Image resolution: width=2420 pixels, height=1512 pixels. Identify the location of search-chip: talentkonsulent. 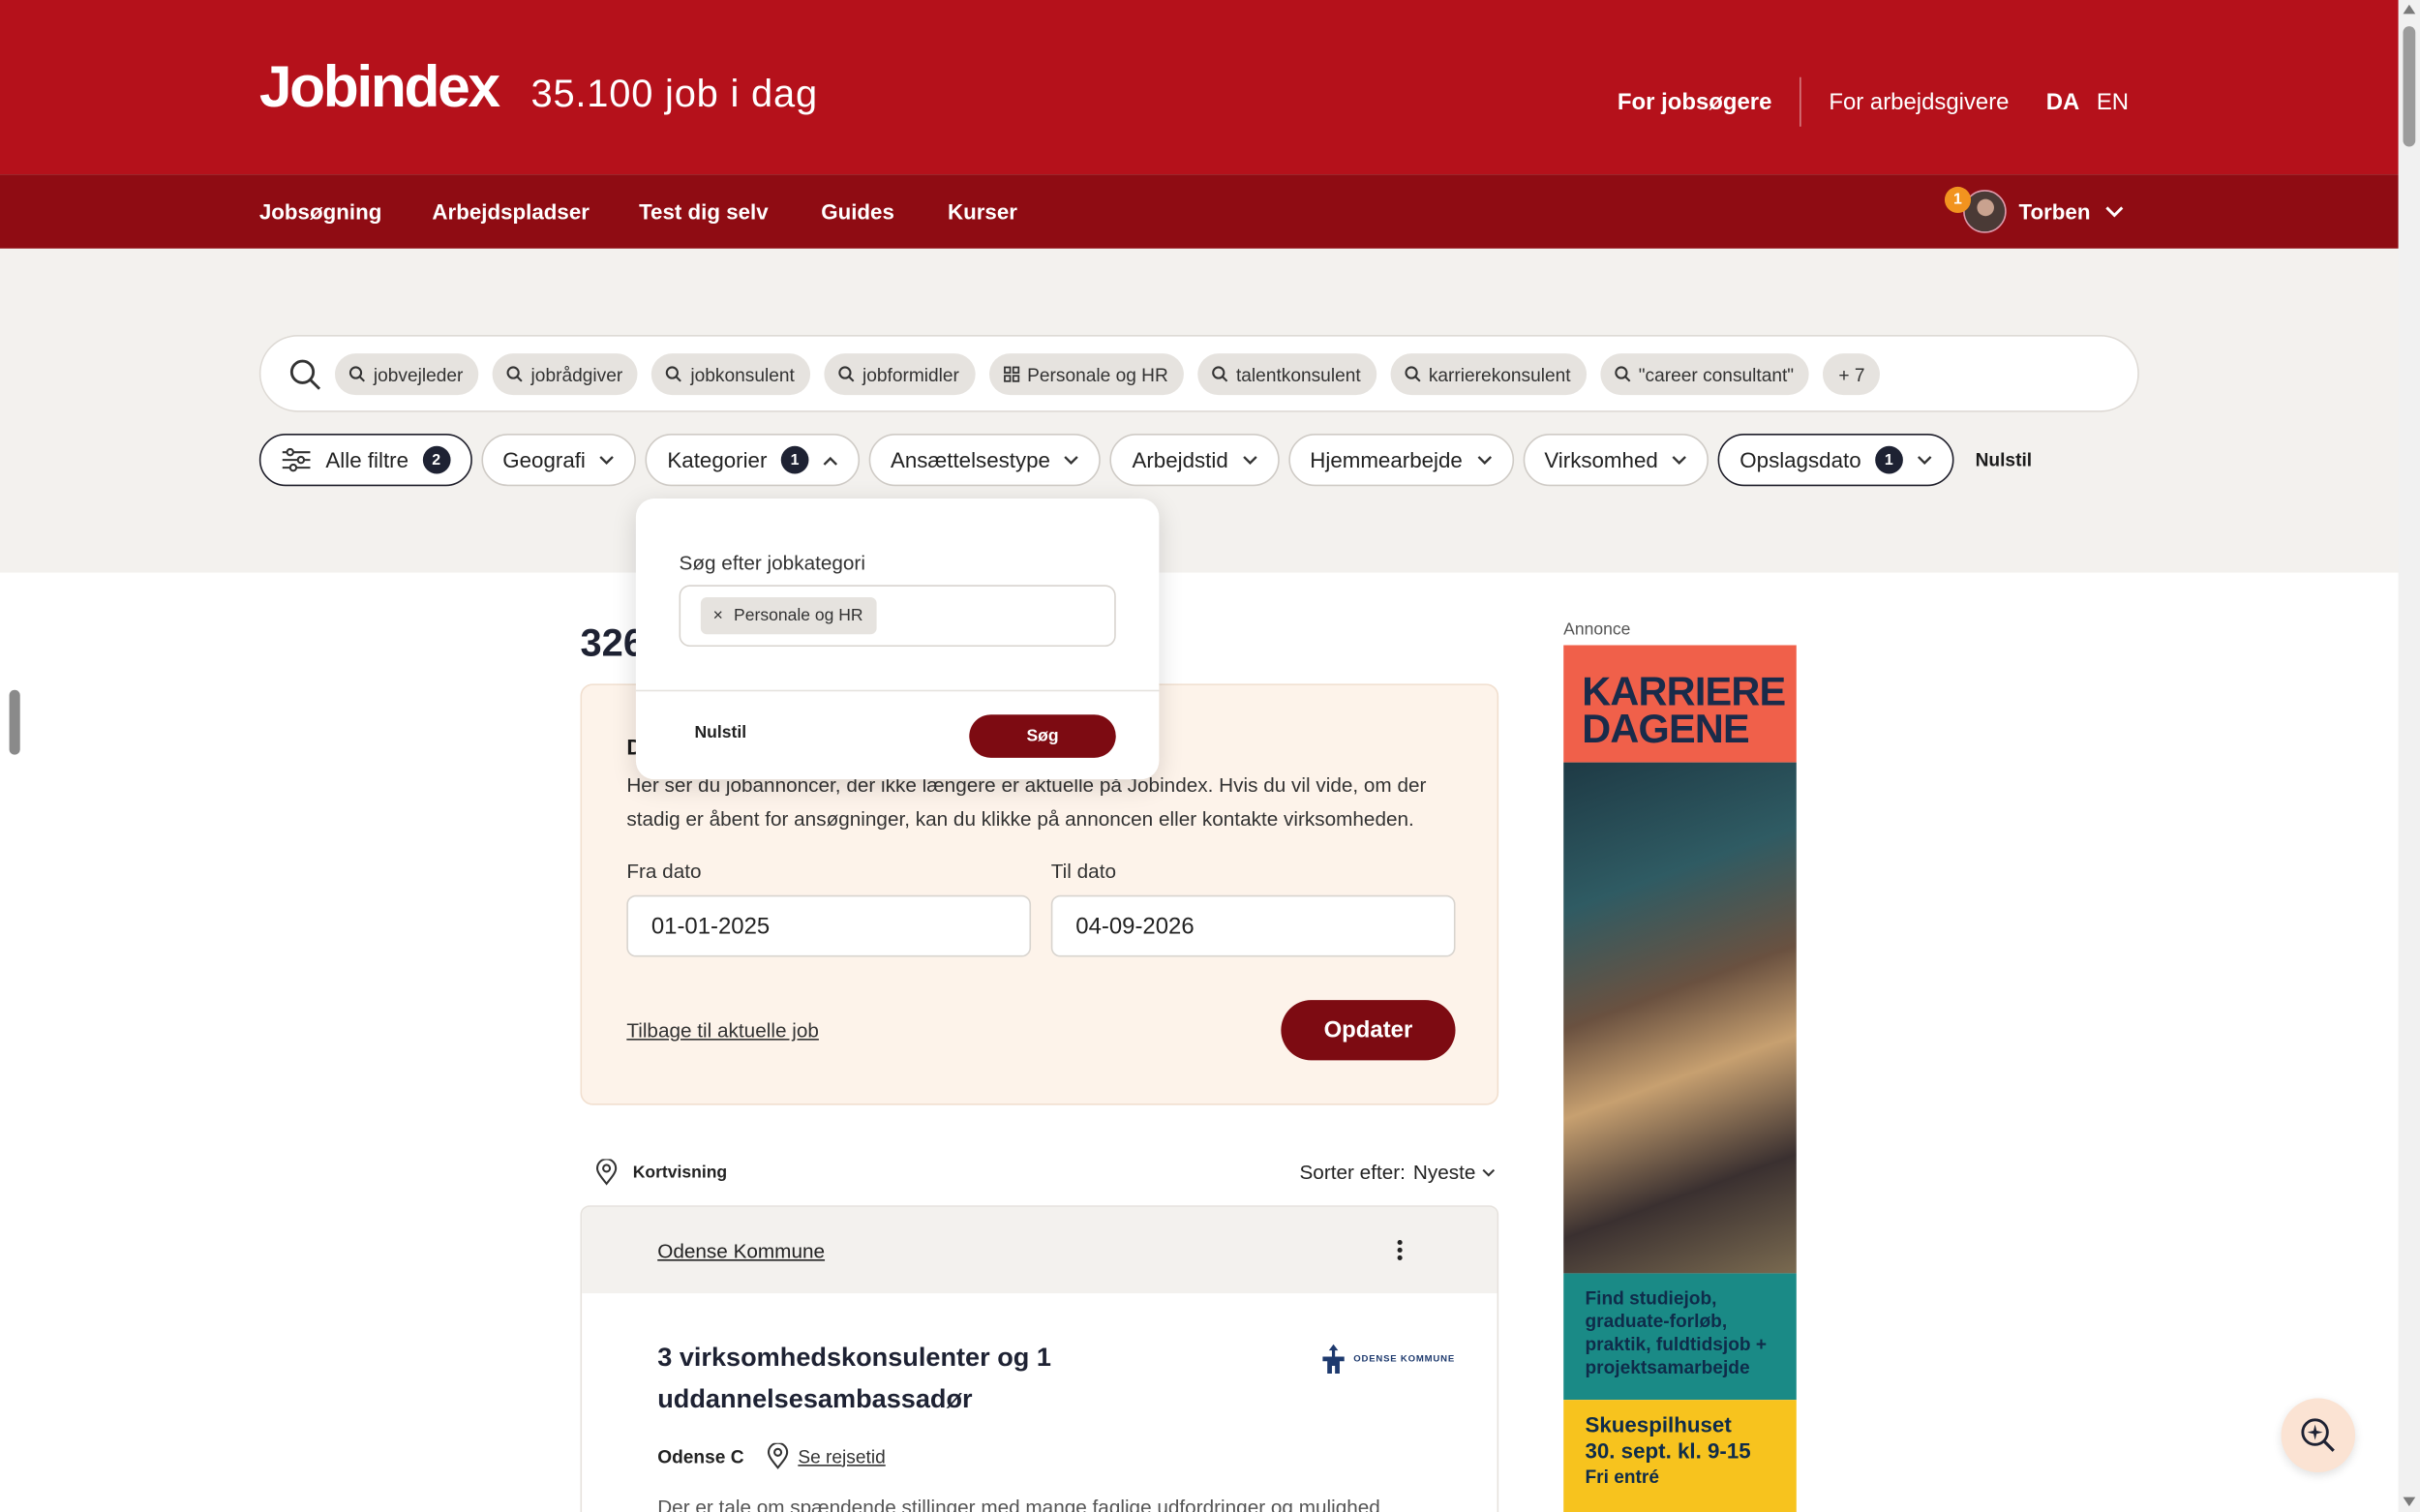
(1286, 374).